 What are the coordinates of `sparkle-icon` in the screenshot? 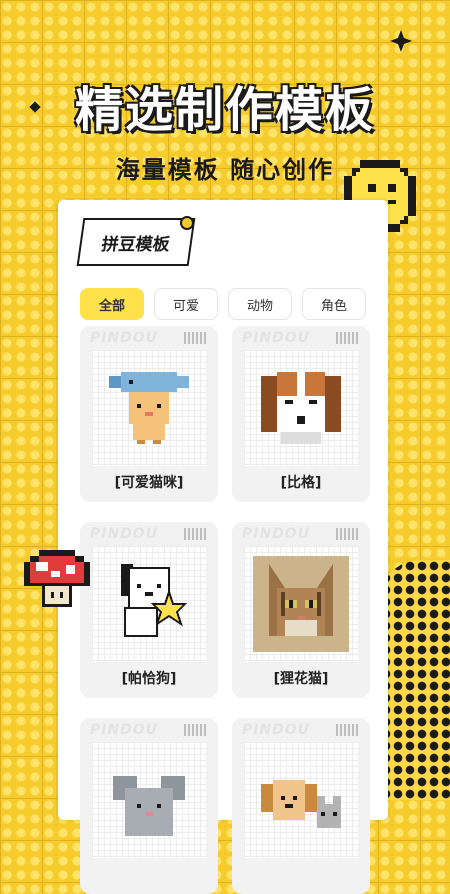 It's located at (401, 41).